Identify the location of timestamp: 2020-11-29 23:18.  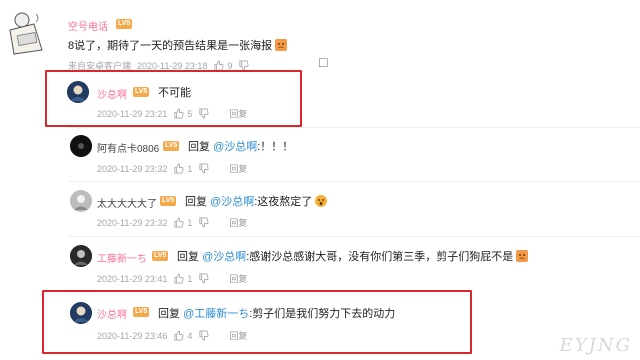
(172, 65).